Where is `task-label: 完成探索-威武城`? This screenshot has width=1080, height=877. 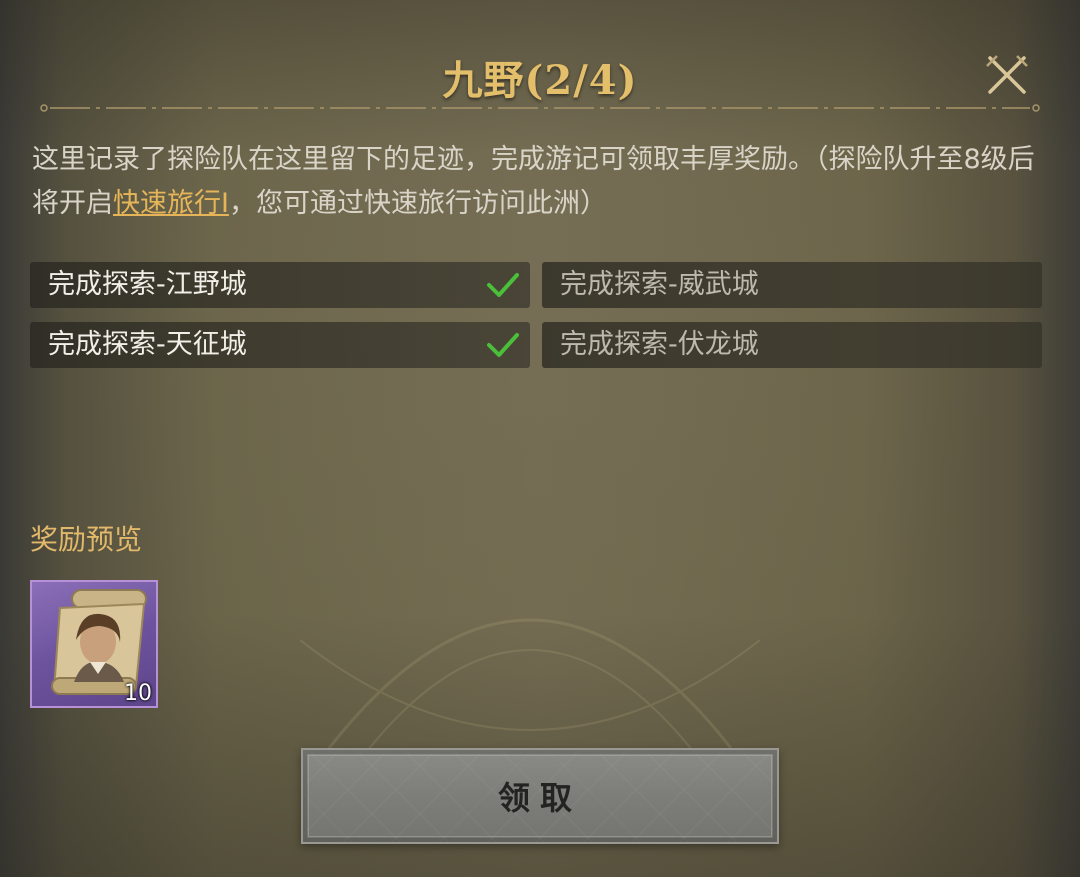
task-label: 完成探索-威武城 is located at coordinates (659, 284).